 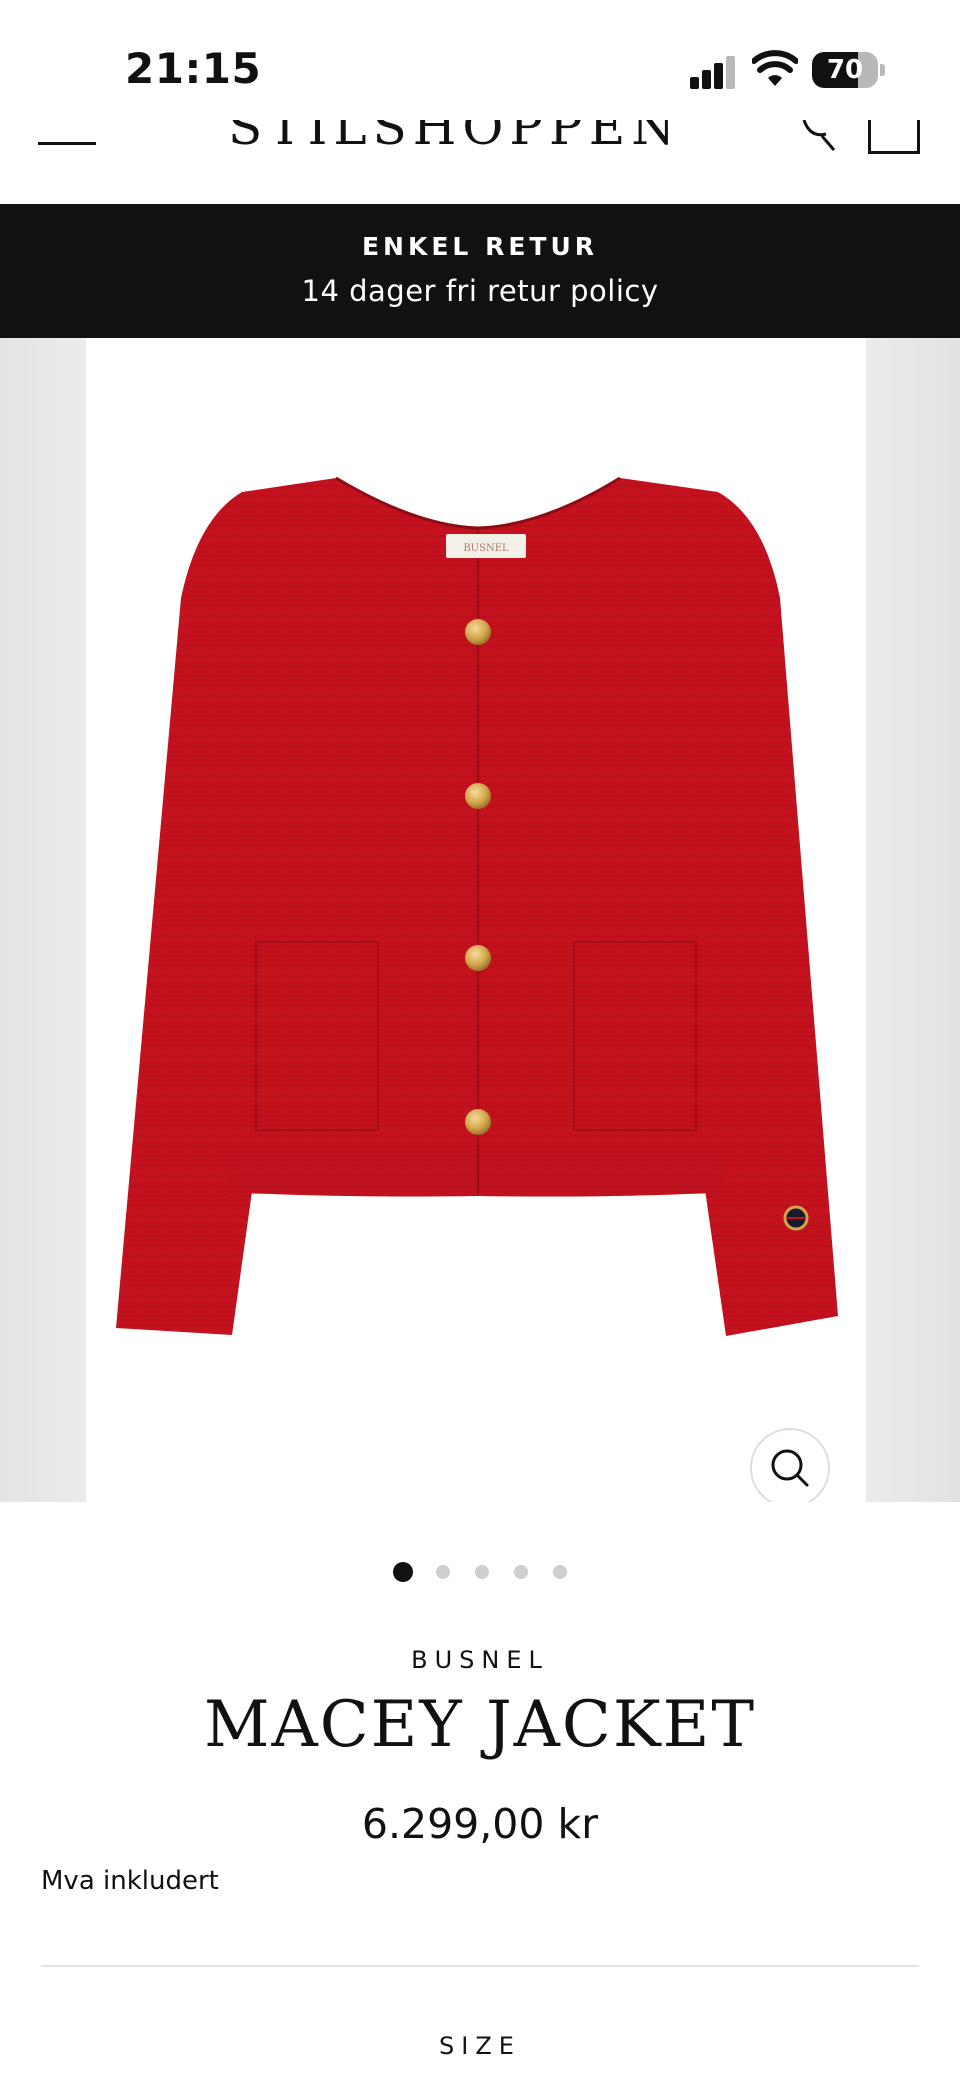 What do you see at coordinates (480, 271) in the screenshot?
I see `announcement-bar: ENKEL RETUR 14 dager fri retur policy` at bounding box center [480, 271].